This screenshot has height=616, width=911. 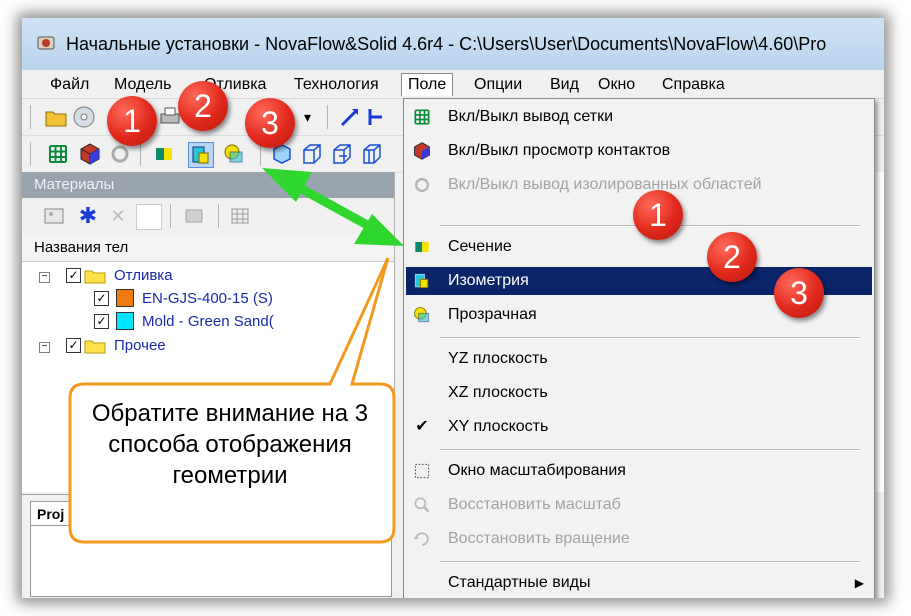 I want to click on menu-item-xz-plane: XZ плоскость, so click(x=639, y=393).